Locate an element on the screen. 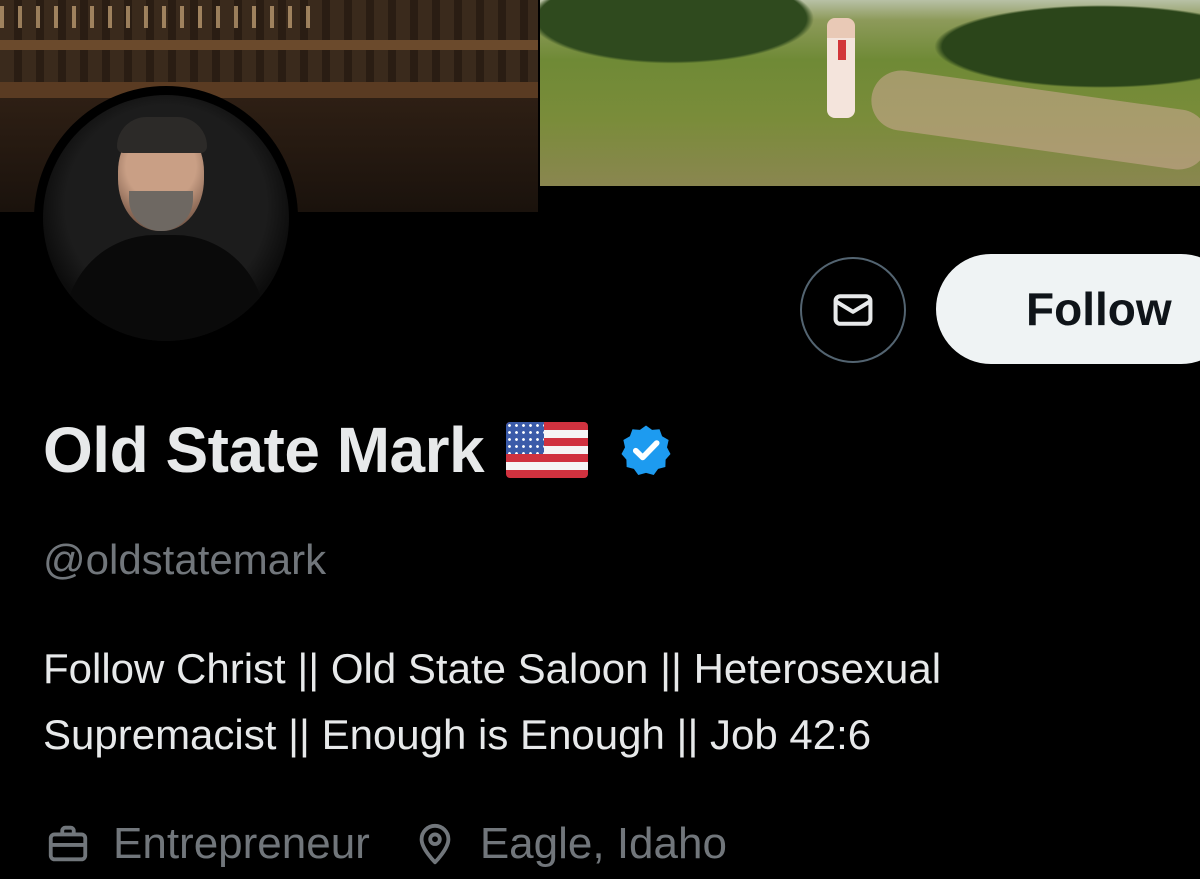  follow-button: Follow is located at coordinates (1068, 309).